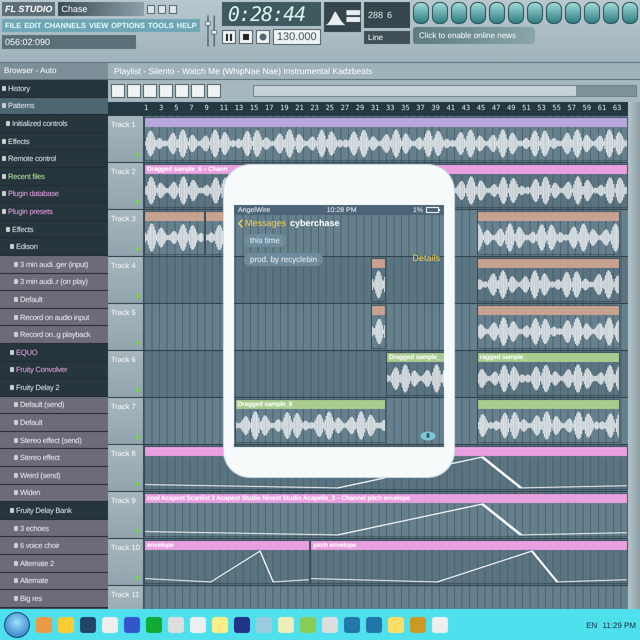 This screenshot has width=640, height=640. Describe the element at coordinates (433, 210) in the screenshot. I see `battery-icon` at that location.